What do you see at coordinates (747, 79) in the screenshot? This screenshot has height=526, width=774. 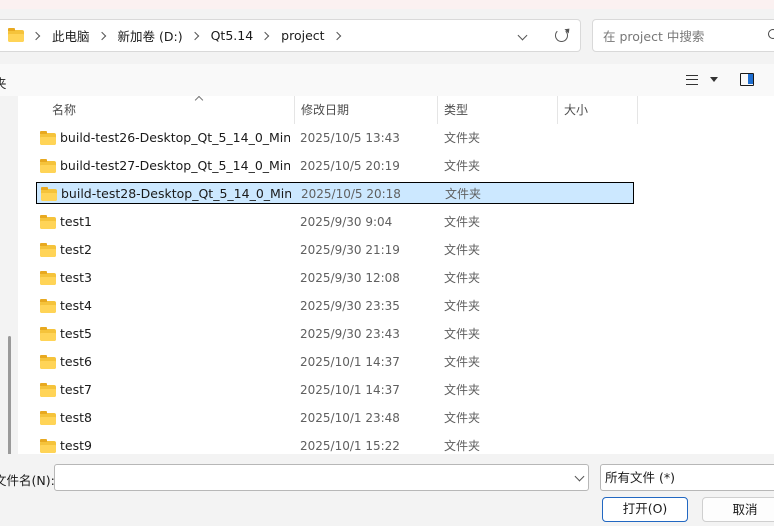 I see `preview-pane-icon` at bounding box center [747, 79].